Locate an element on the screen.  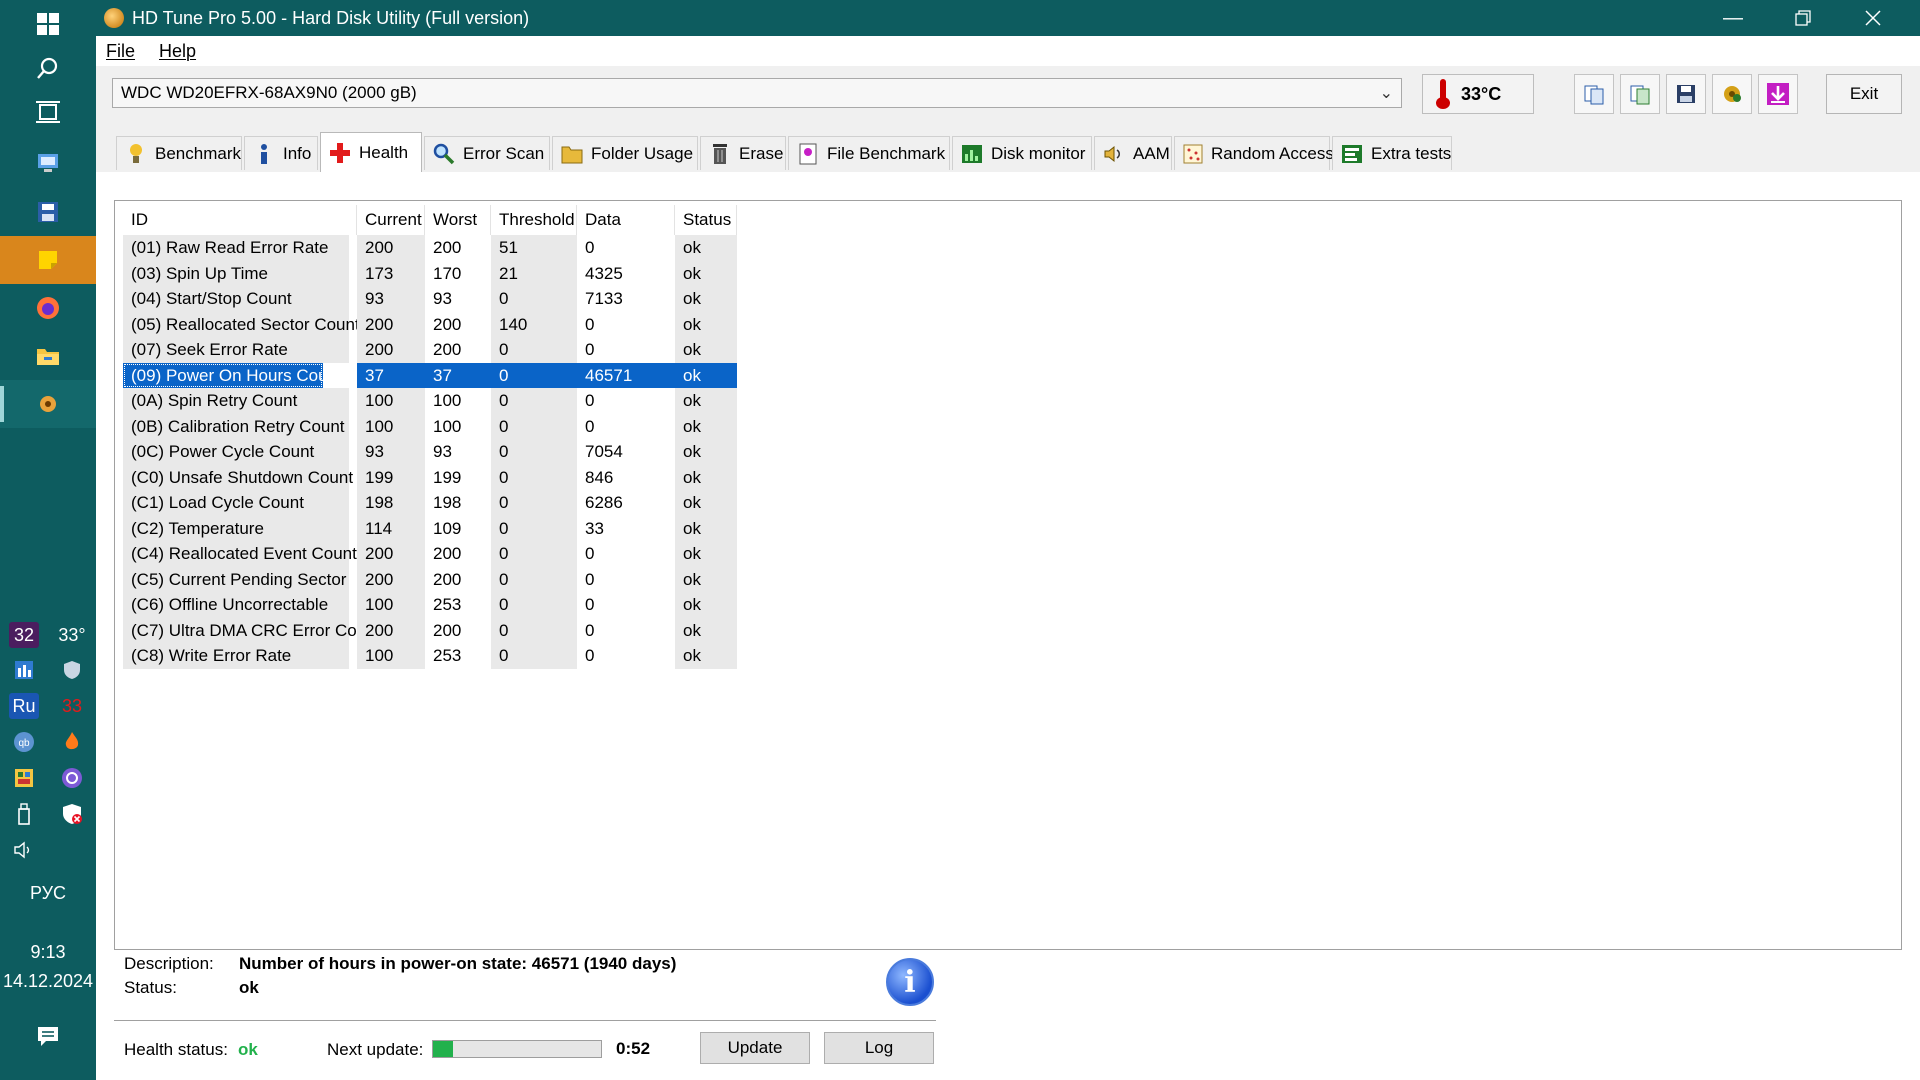
update-button: Update is located at coordinates (755, 1048).